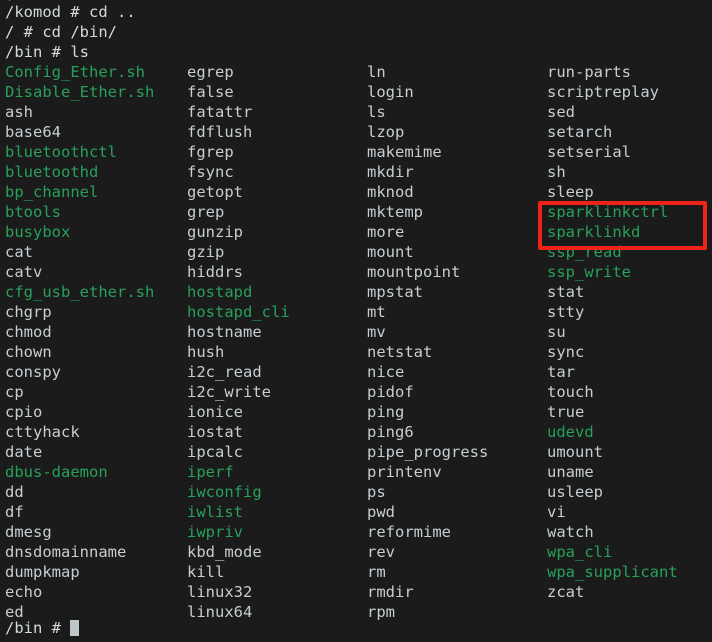  Describe the element at coordinates (584, 252) in the screenshot. I see `listing-entry: ssp_read` at that location.